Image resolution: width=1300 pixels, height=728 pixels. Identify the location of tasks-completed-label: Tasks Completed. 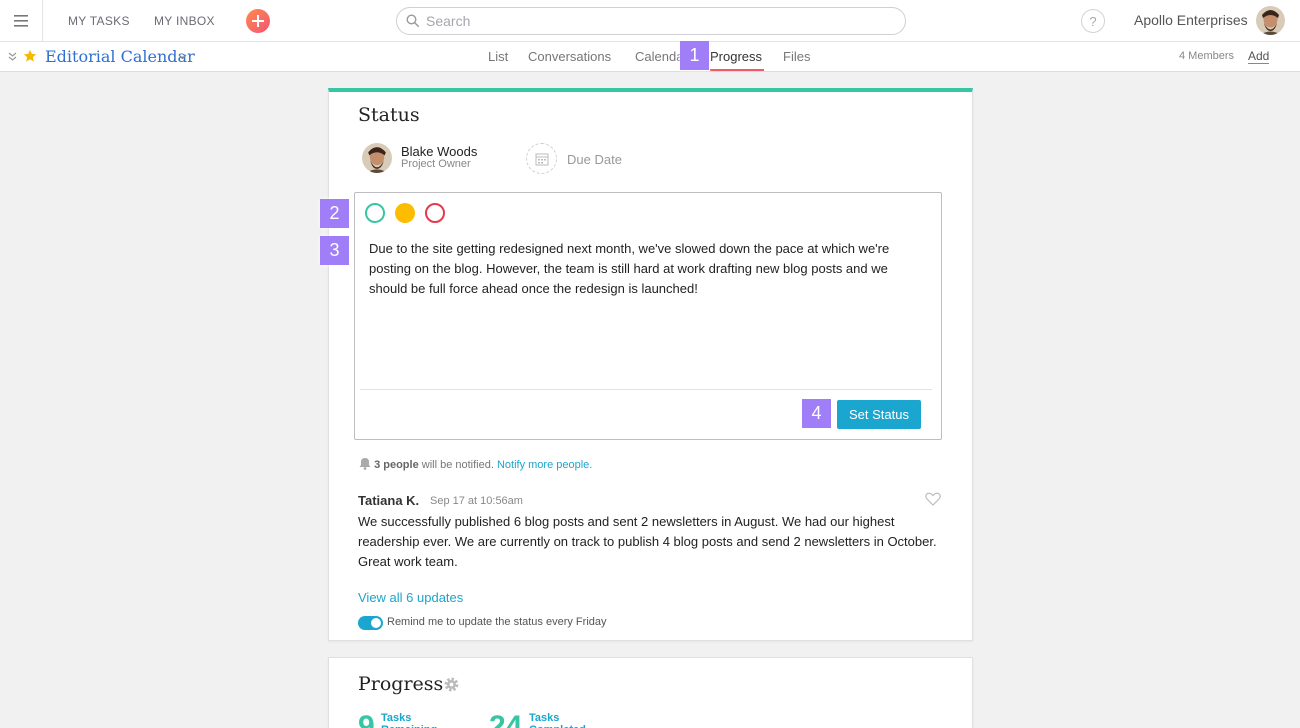
(557, 720).